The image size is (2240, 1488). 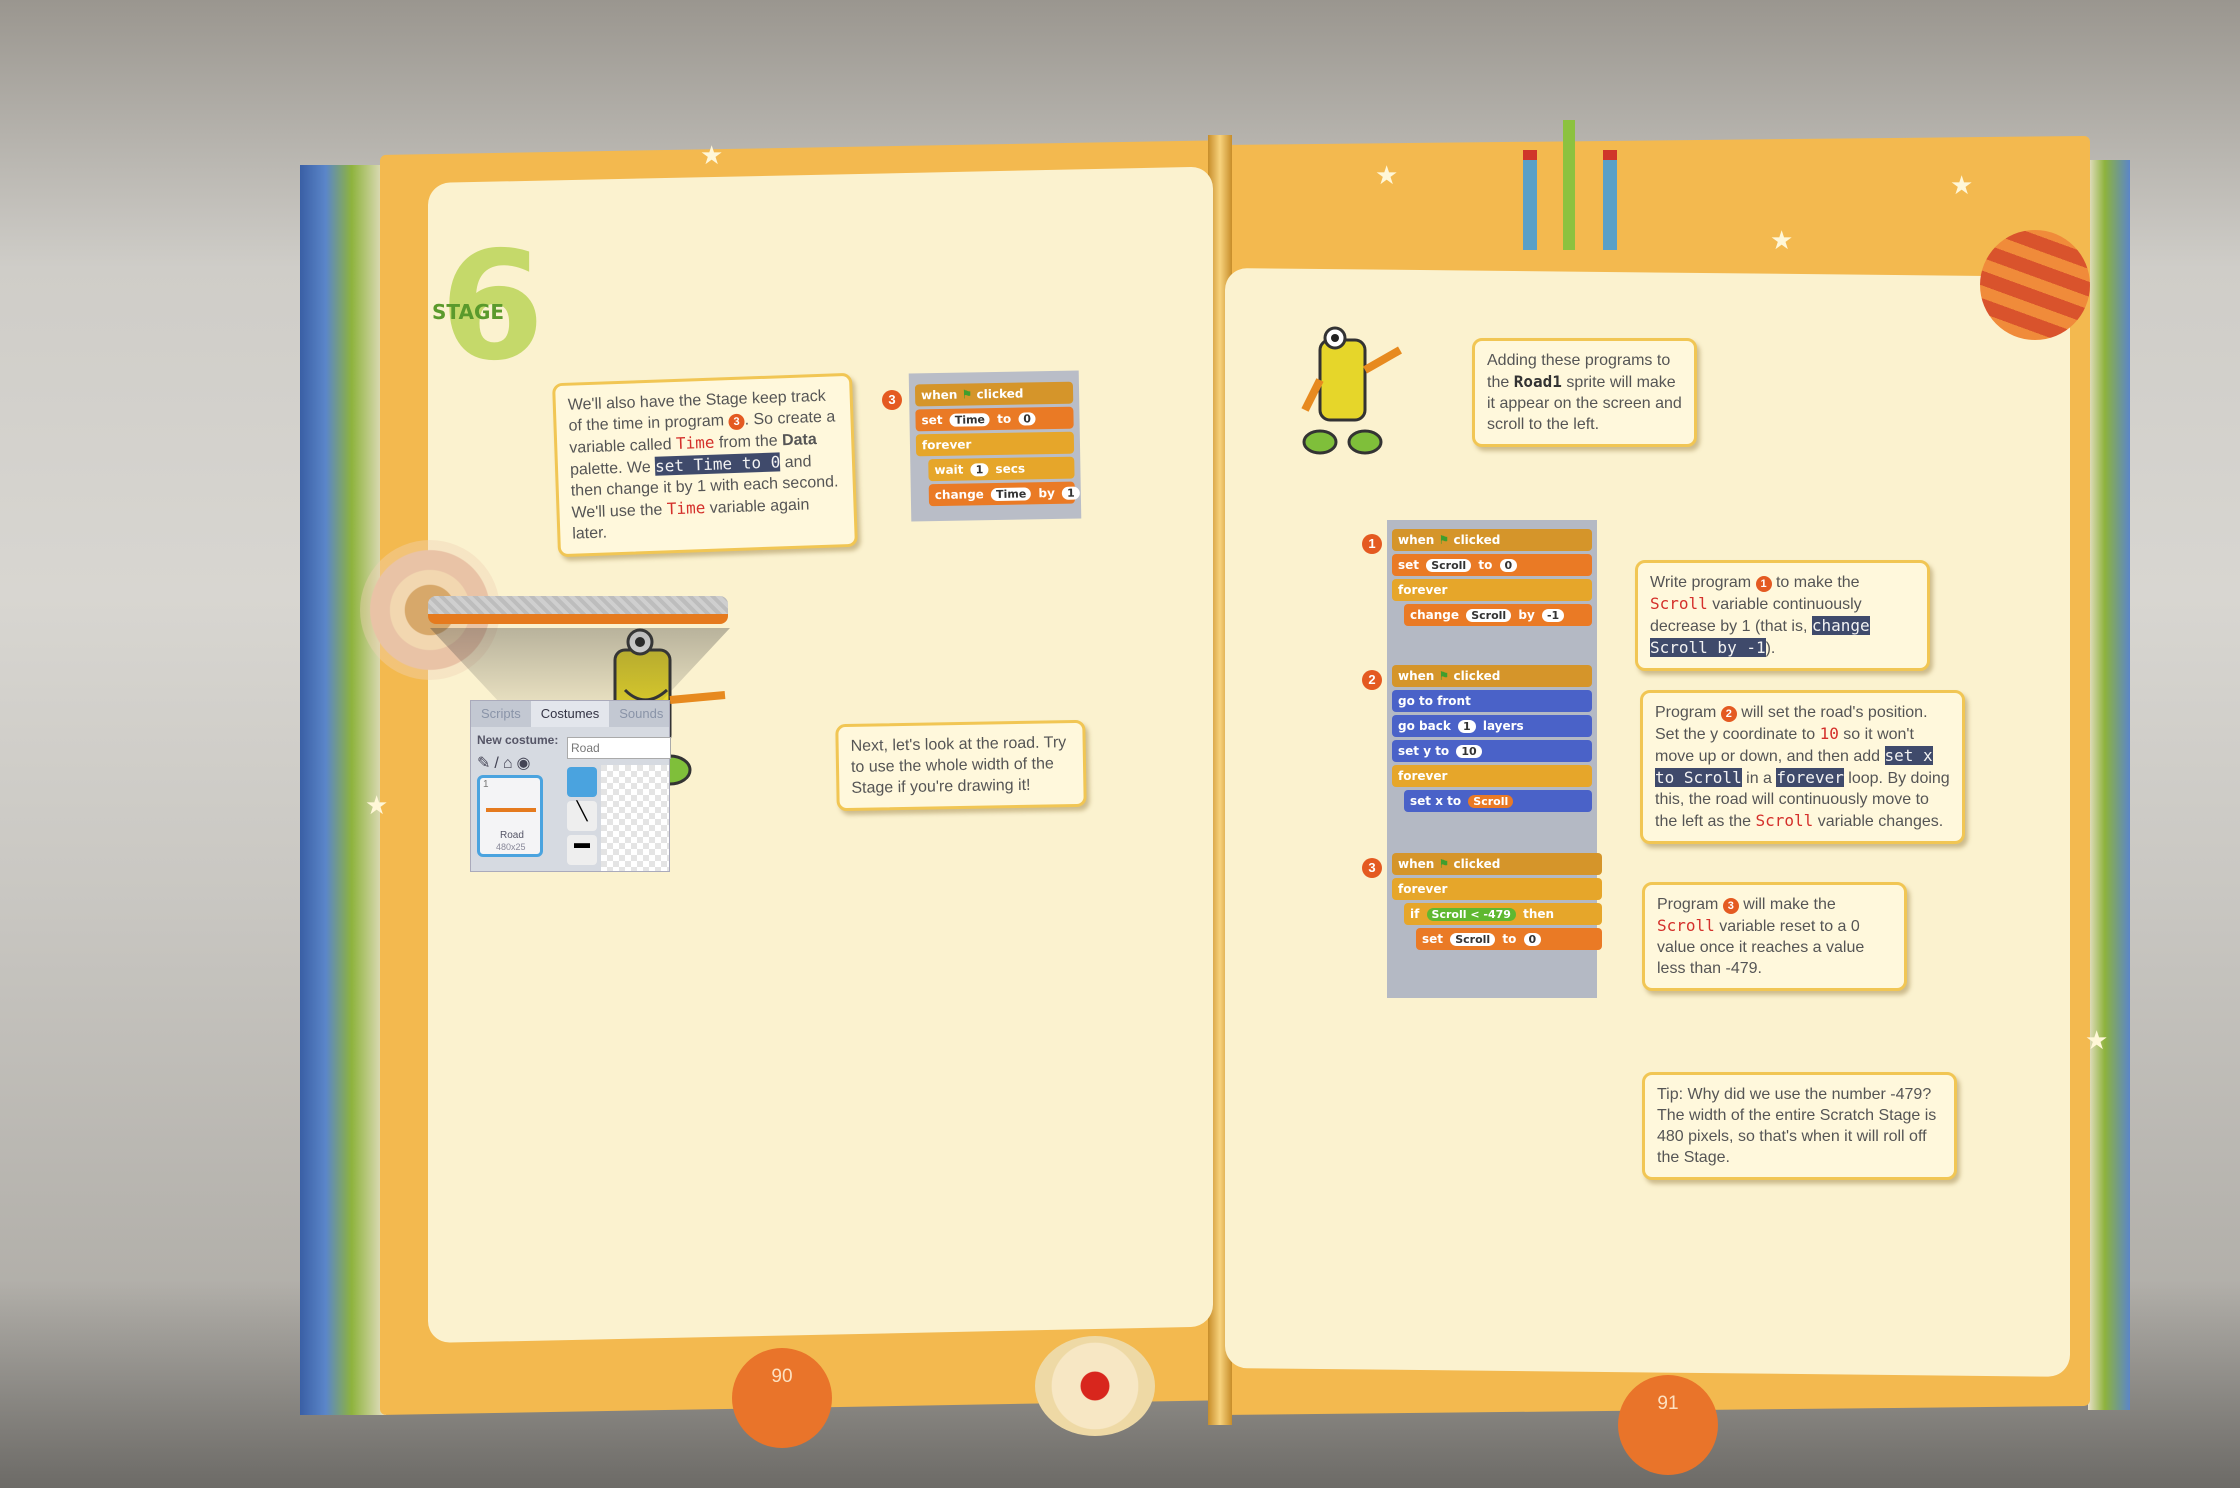 What do you see at coordinates (510, 816) in the screenshot?
I see `costume-thumbnail: 1 Road 480x25` at bounding box center [510, 816].